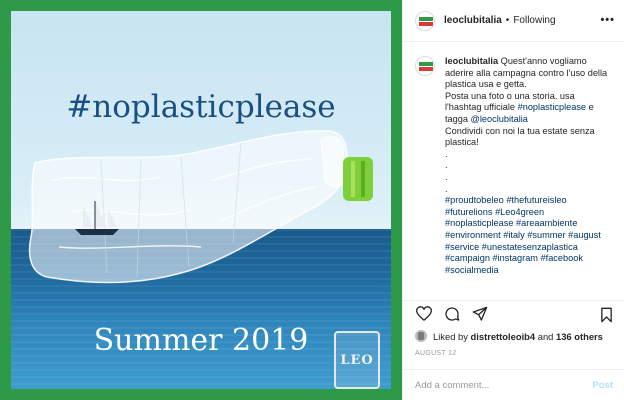 The width and height of the screenshot is (624, 400). I want to click on hashtag-link: #italy, so click(513, 235).